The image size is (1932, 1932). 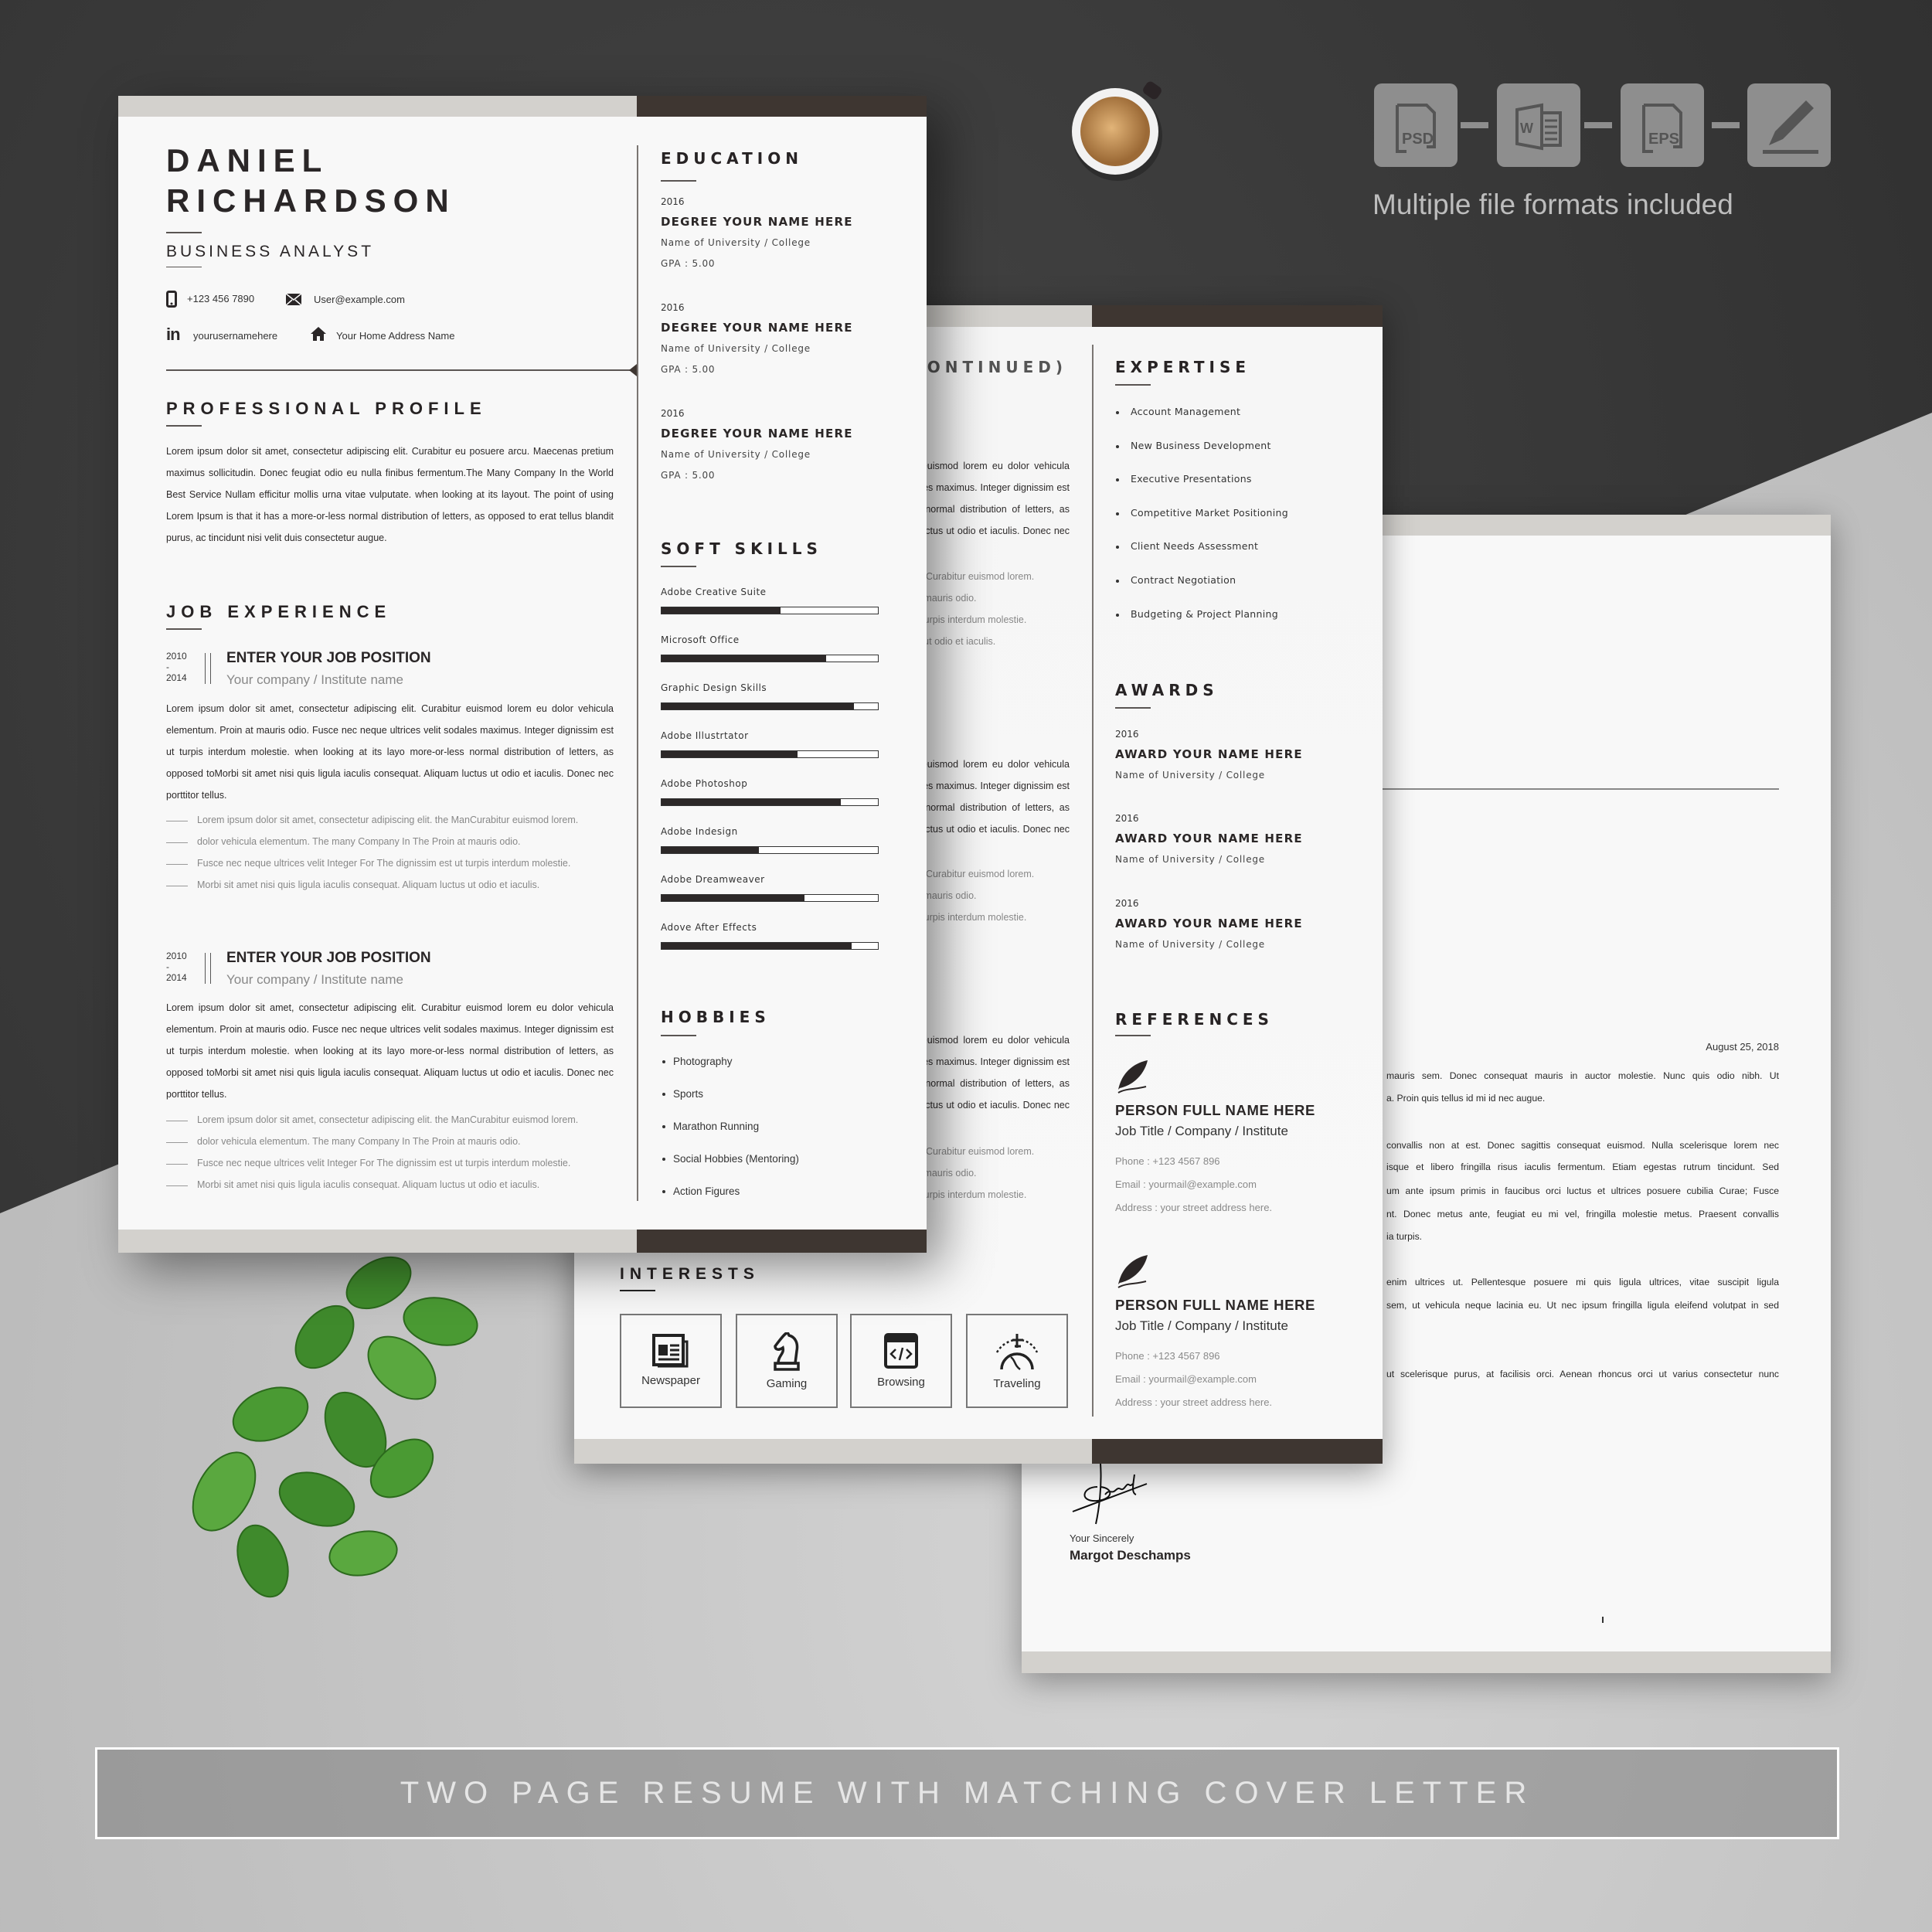 What do you see at coordinates (716, 1017) in the screenshot?
I see `hobbies-heading: HOBBIES` at bounding box center [716, 1017].